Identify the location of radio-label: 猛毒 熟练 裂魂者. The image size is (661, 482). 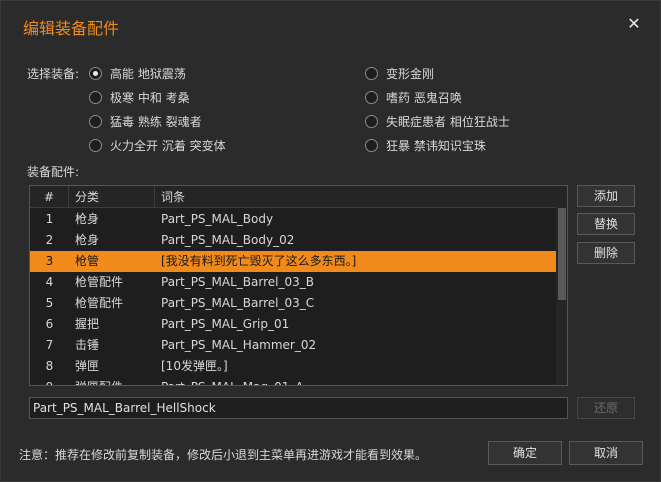
(156, 121).